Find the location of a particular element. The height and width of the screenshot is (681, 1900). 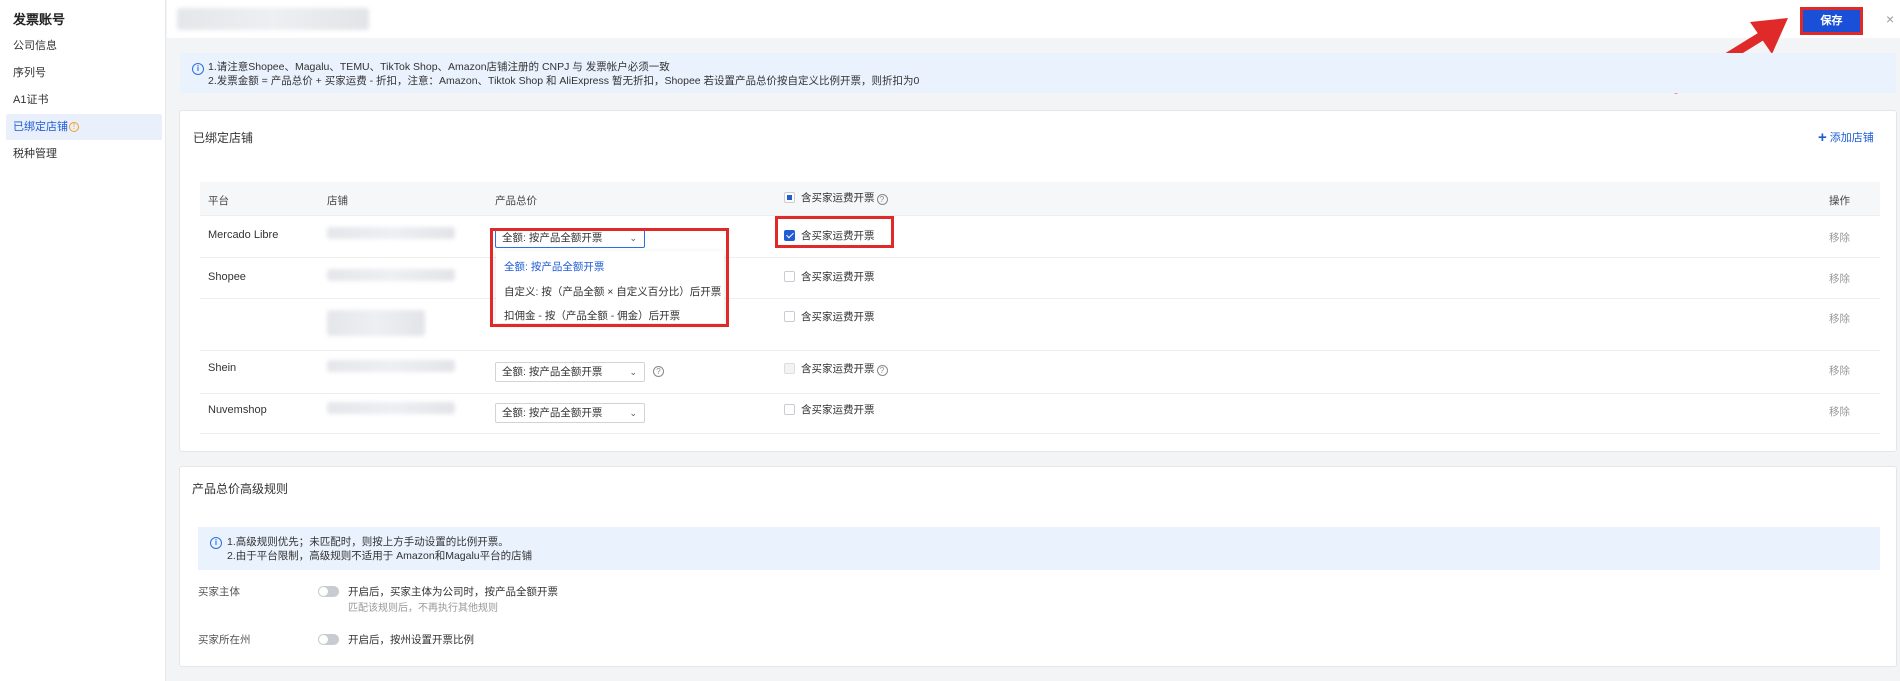

row-platform: Shopee is located at coordinates (227, 277).